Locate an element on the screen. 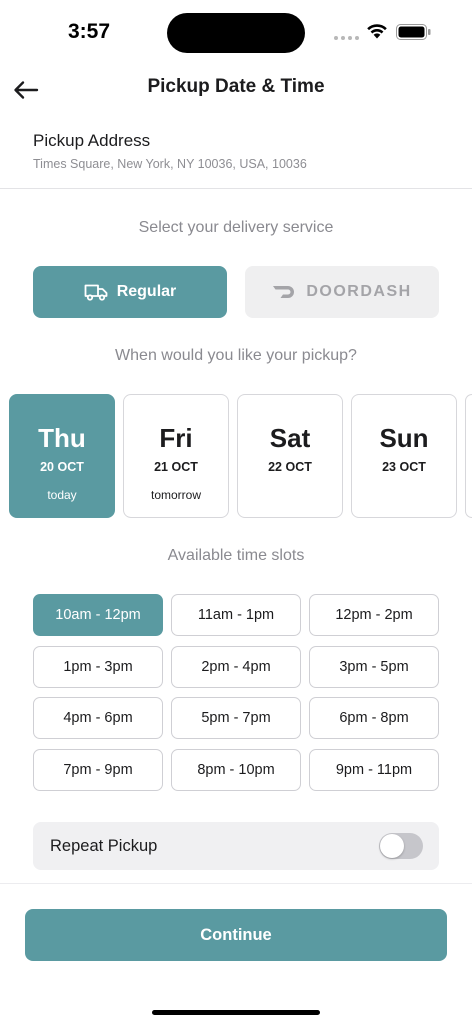 Image resolution: width=472 pixels, height=1024 pixels. time-slot: 3pm - 5pm is located at coordinates (374, 667).